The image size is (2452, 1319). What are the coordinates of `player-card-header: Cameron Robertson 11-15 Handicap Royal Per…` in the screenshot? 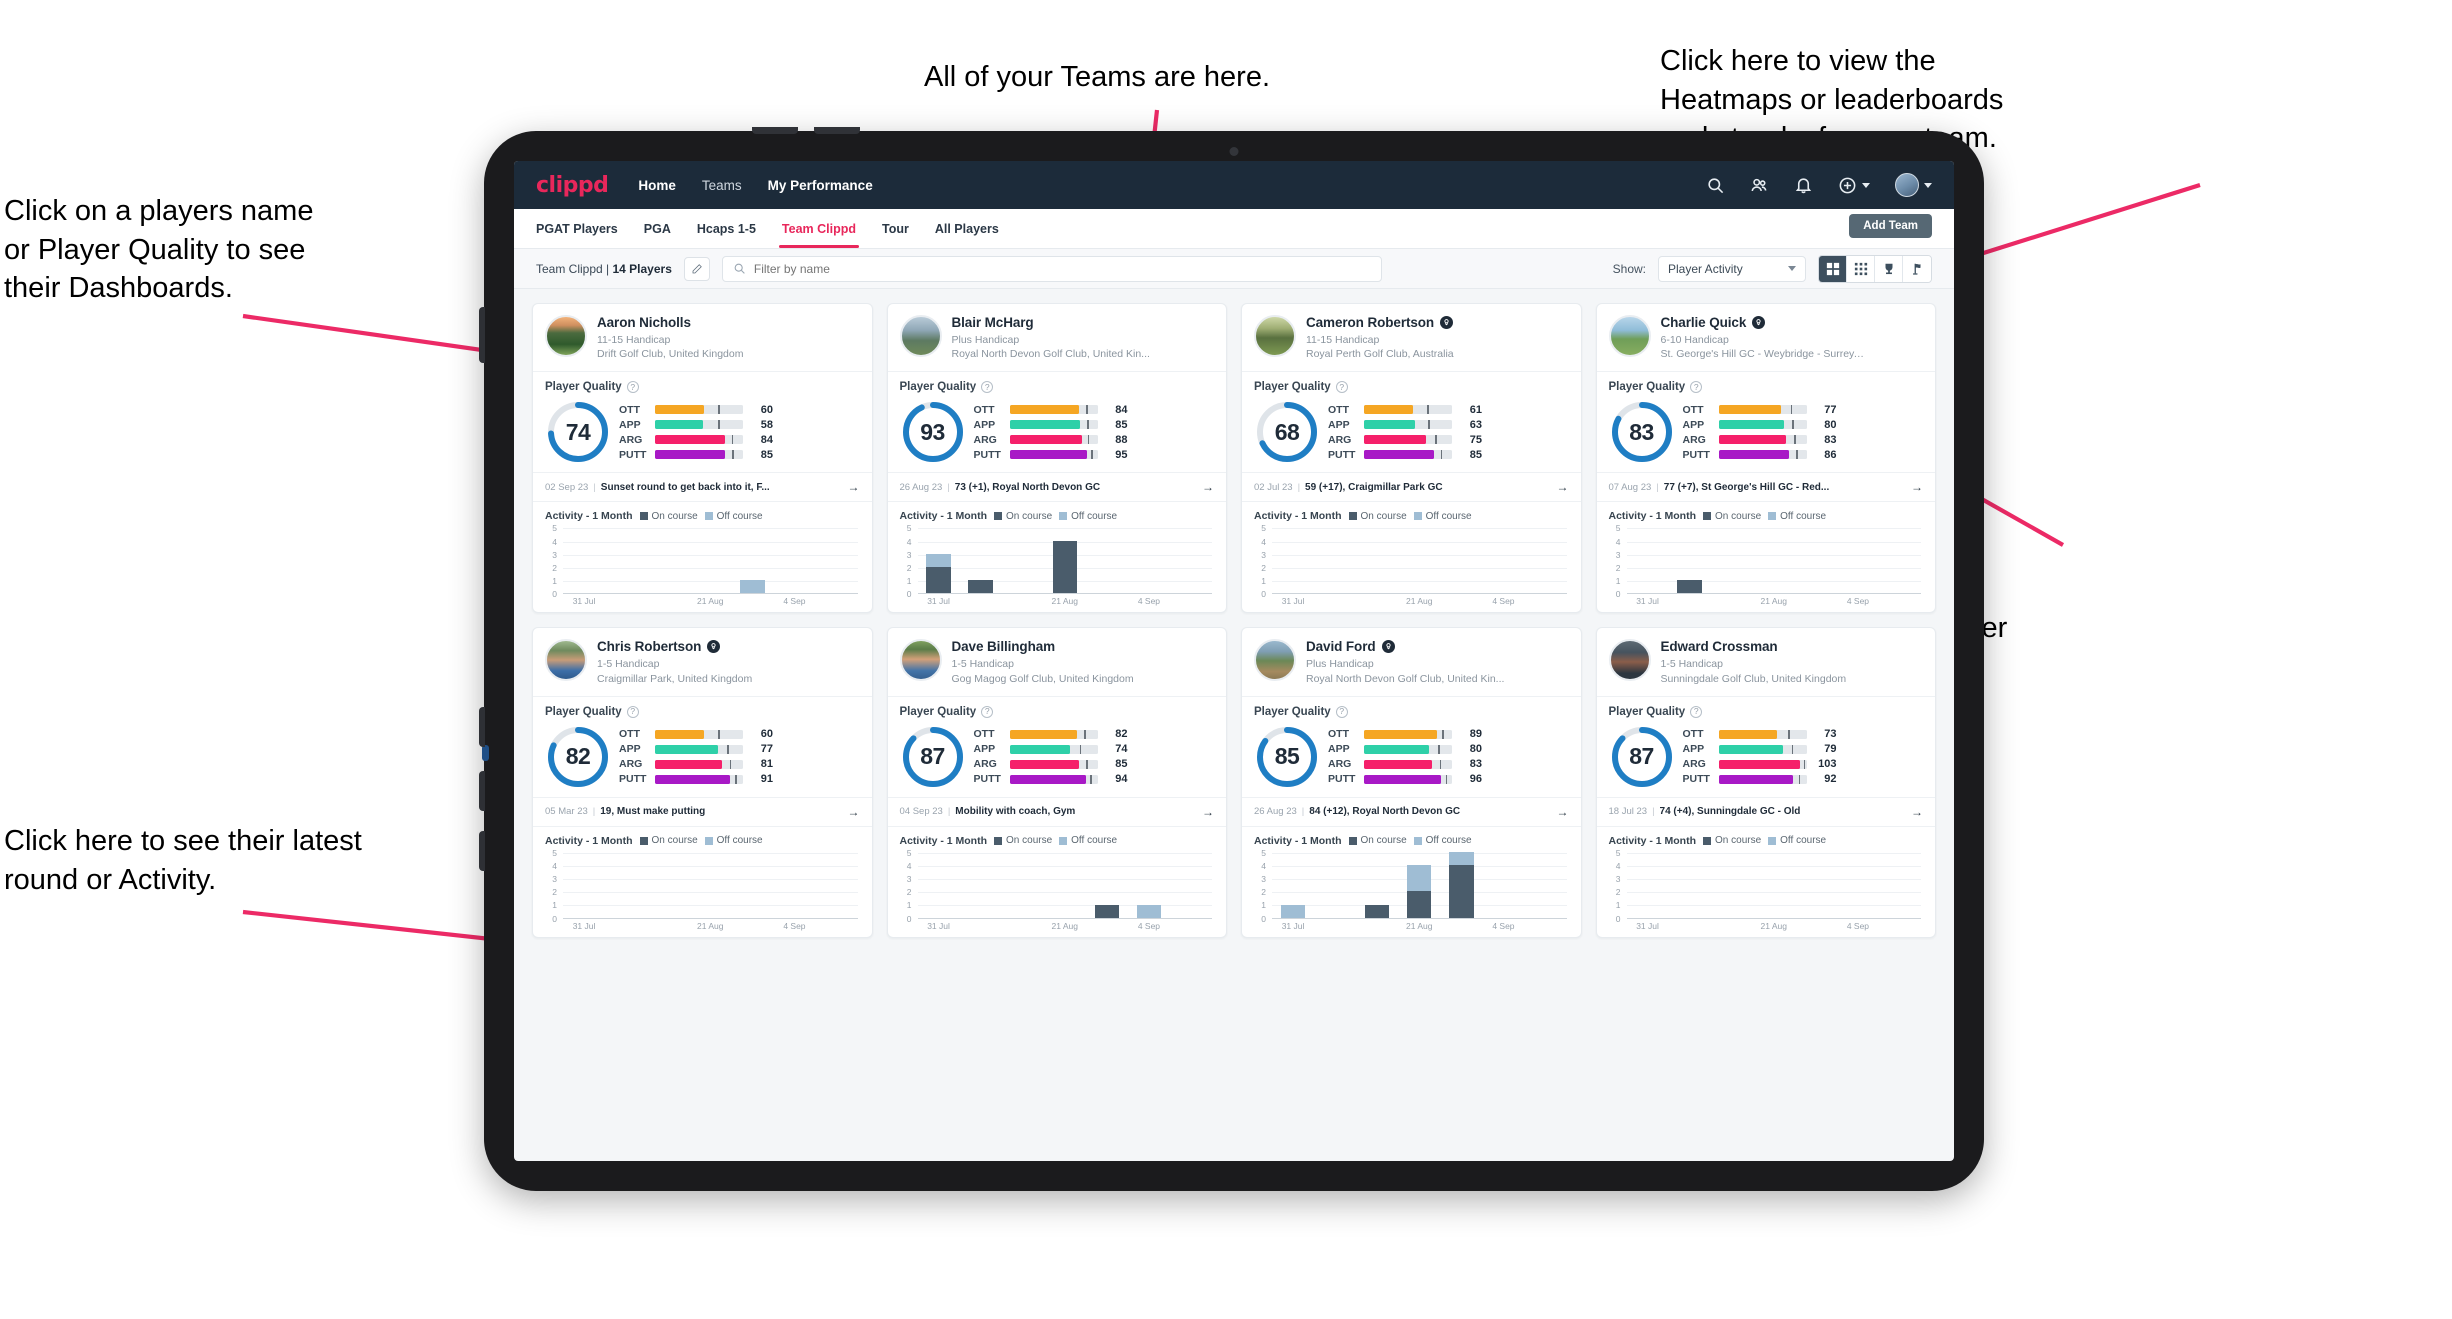 It's located at (1411, 338).